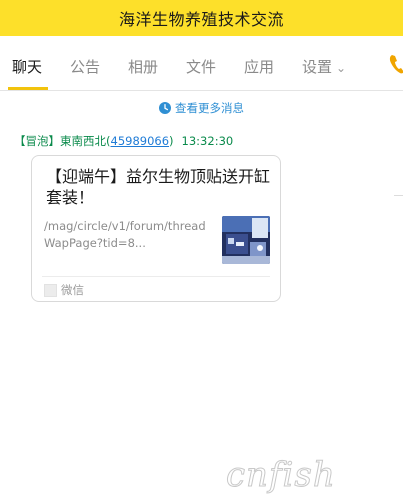 This screenshot has width=403, height=498. Describe the element at coordinates (209, 108) in the screenshot. I see `view-more-messages-label: 查看更多消息` at that location.